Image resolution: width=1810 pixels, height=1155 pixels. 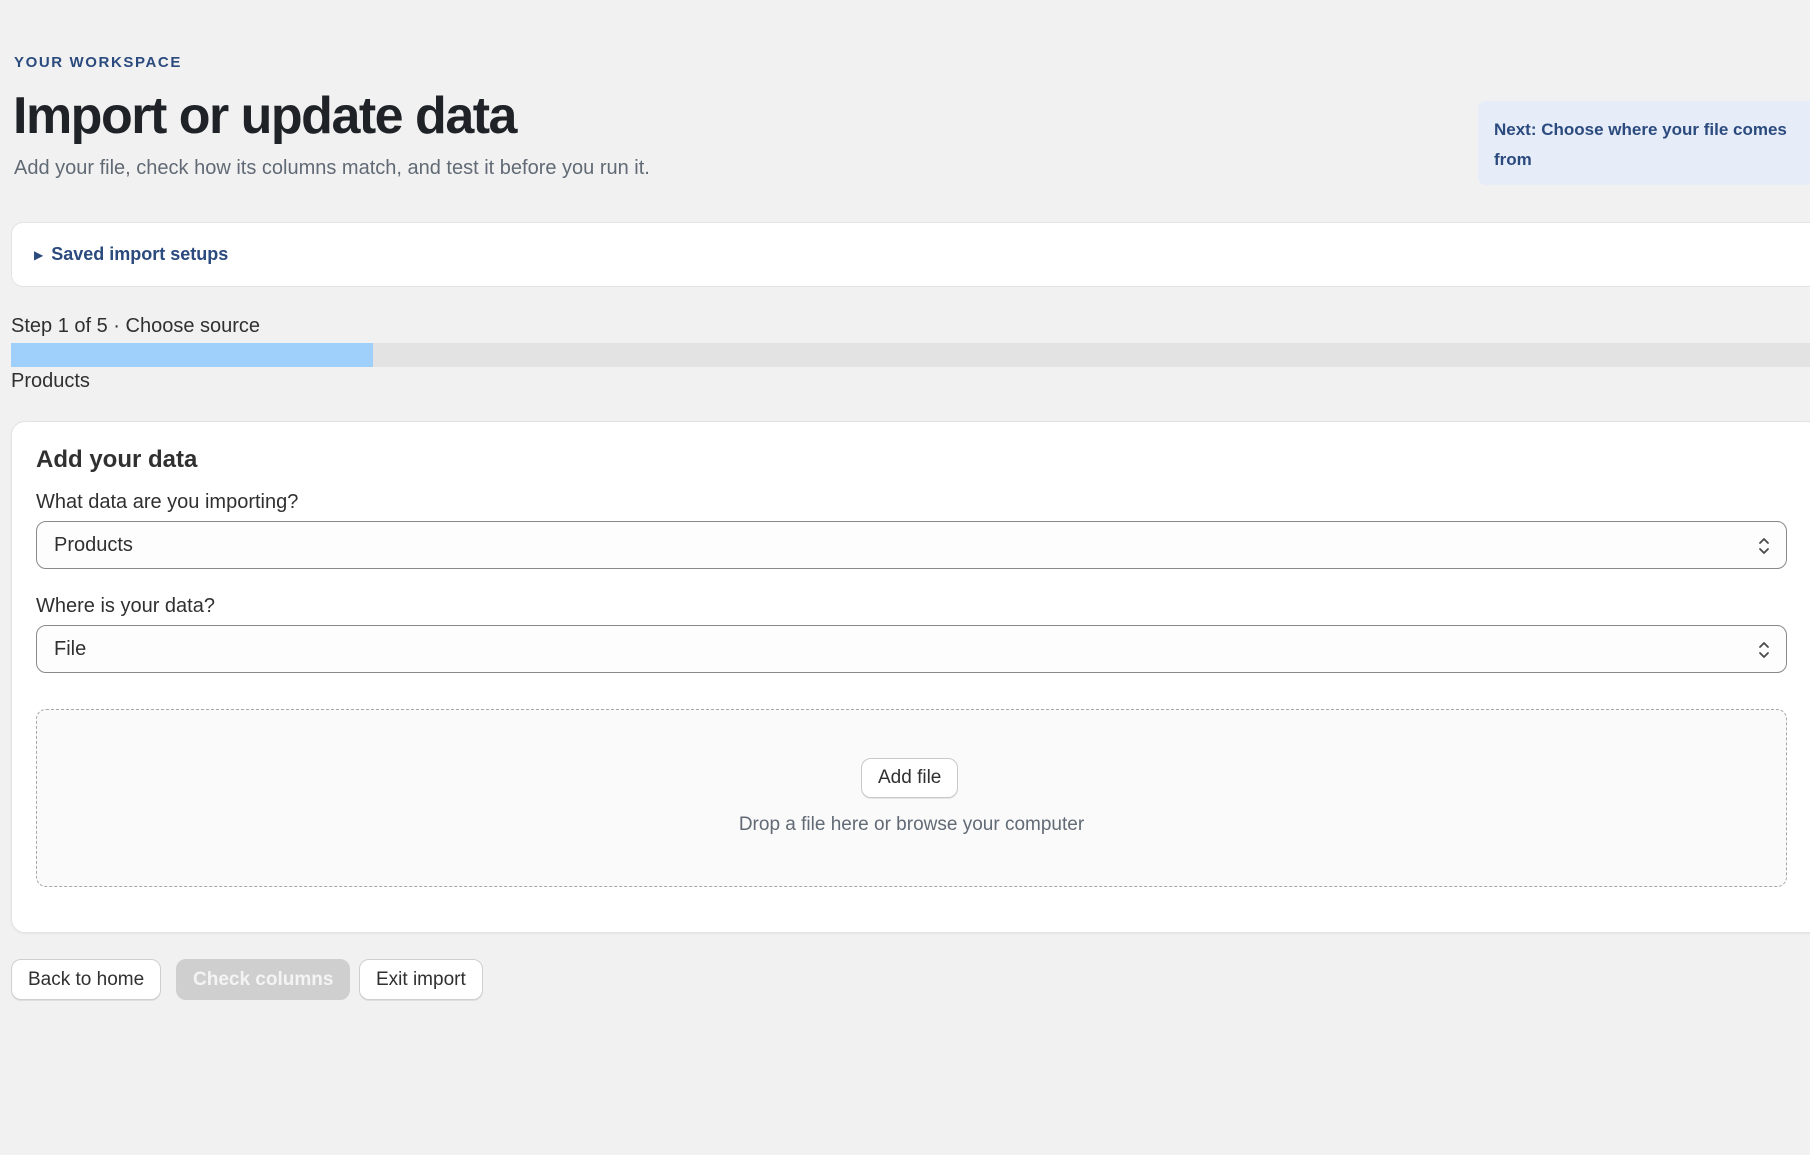 I want to click on saved-import-setups-toggle: ▶ Saved import setups, so click(x=910, y=254).